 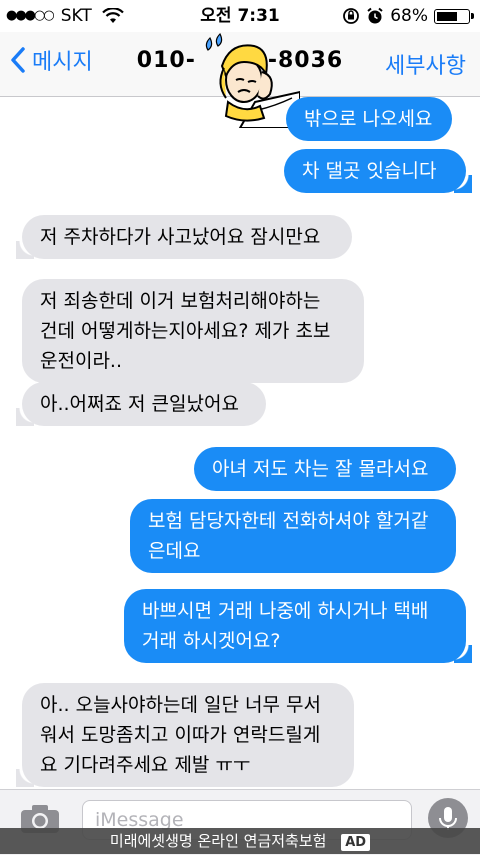 I want to click on message-bubble-sent: 아녀 저도 차는 잘 몰라서요, so click(x=325, y=469).